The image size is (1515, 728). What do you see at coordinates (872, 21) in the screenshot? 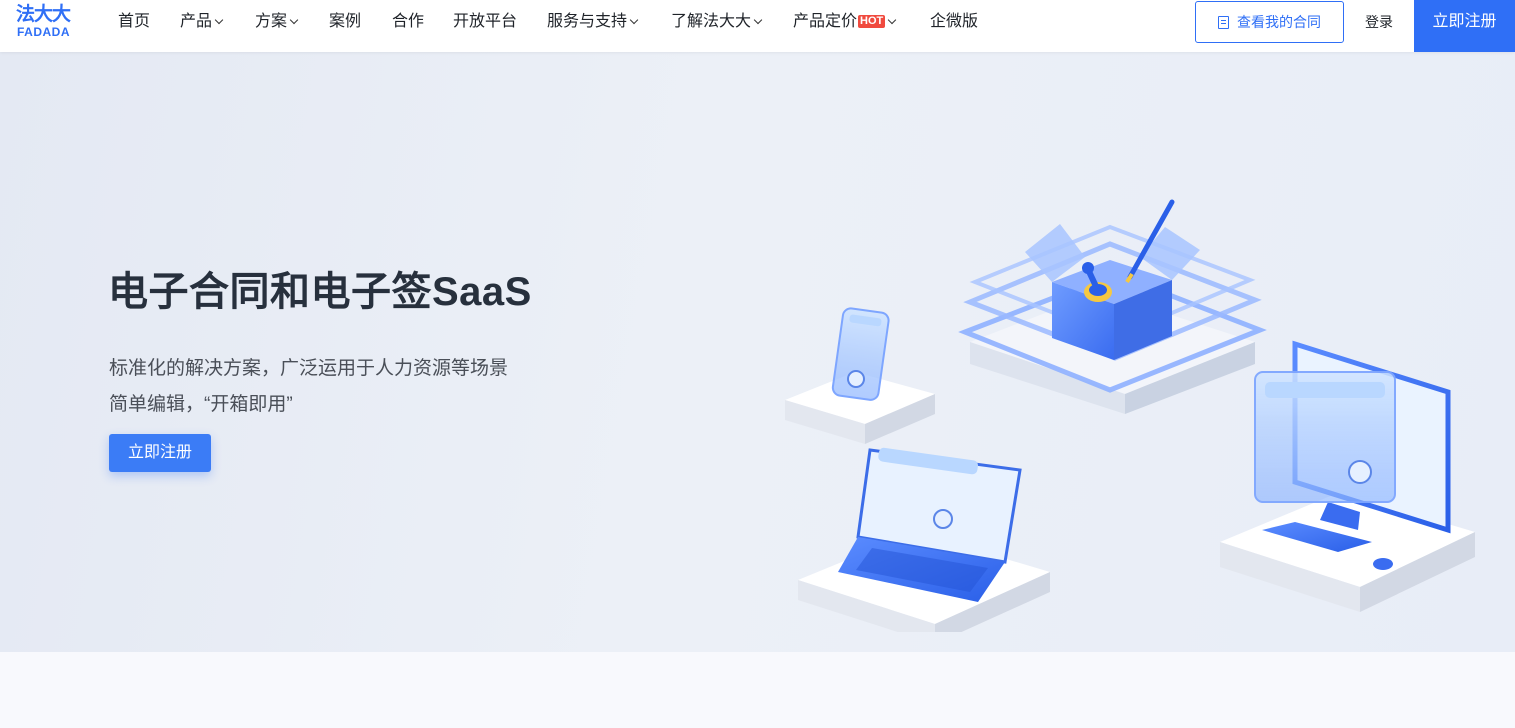
I see `hot-badge: HOT` at bounding box center [872, 21].